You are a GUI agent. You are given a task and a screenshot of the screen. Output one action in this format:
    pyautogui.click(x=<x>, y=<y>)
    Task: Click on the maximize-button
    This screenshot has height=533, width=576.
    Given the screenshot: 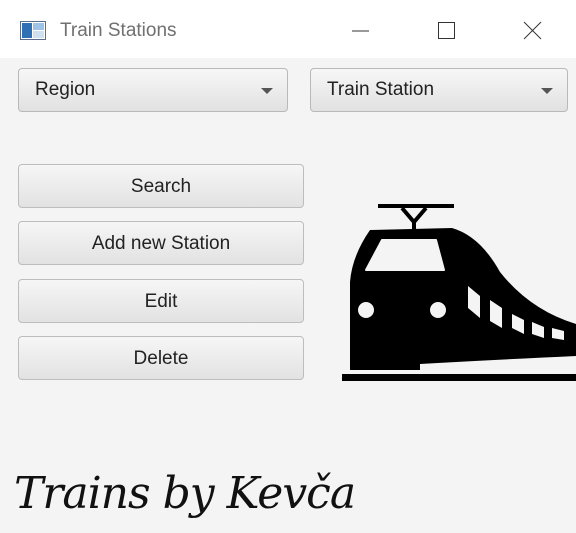 What is the action you would take?
    pyautogui.click(x=446, y=29)
    